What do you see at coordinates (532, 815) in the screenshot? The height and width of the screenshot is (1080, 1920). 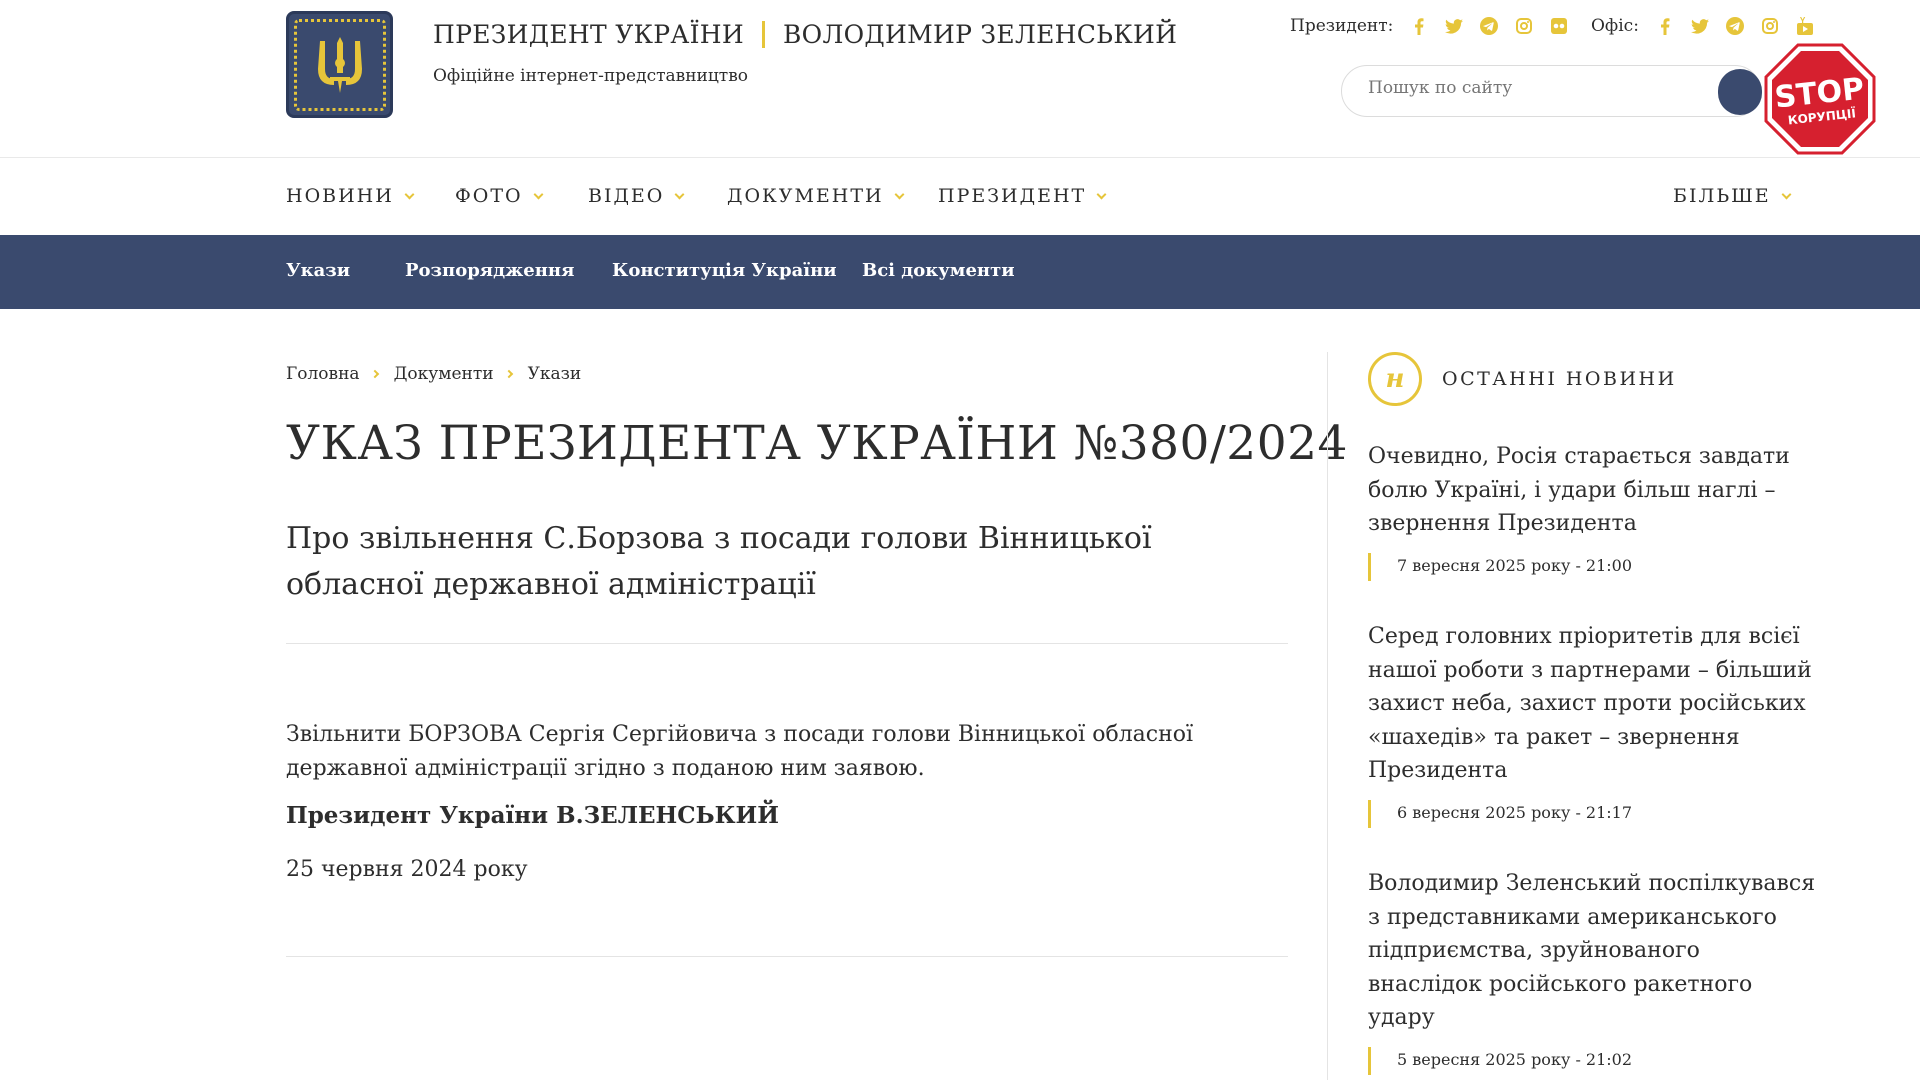 I see `decree-signature: Президент України В.ЗЕЛЕНСЬКИЙ` at bounding box center [532, 815].